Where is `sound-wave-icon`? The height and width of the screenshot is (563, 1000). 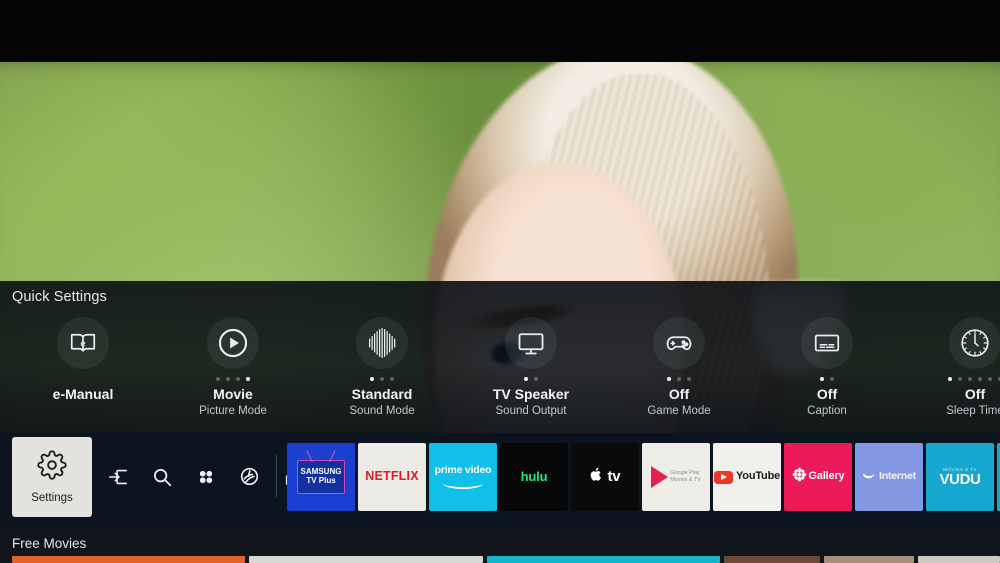
sound-wave-icon is located at coordinates (382, 343).